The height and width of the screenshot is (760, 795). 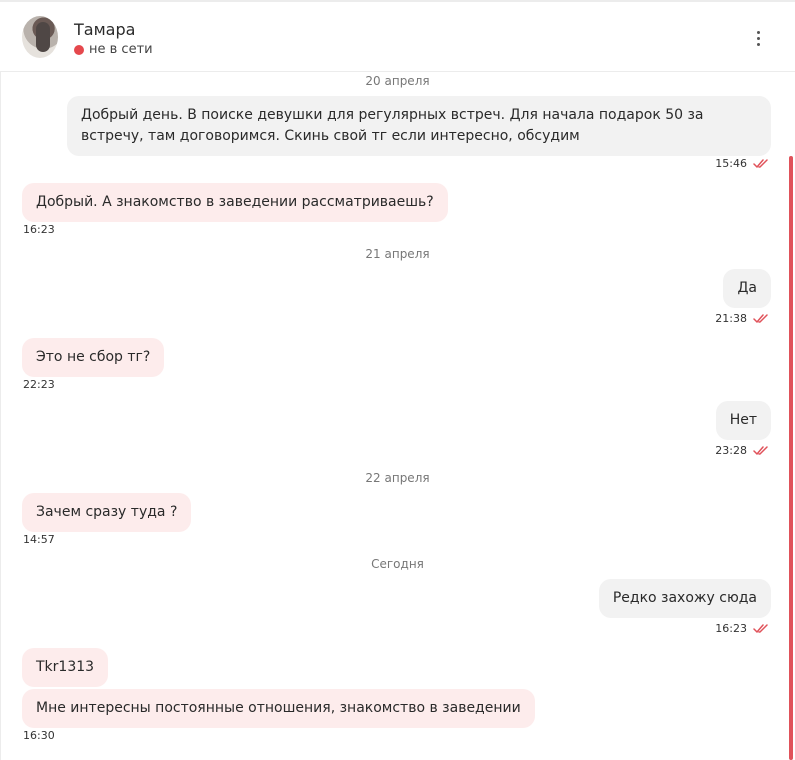 I want to click on message-bubble-outgoing: Нет, so click(x=743, y=420).